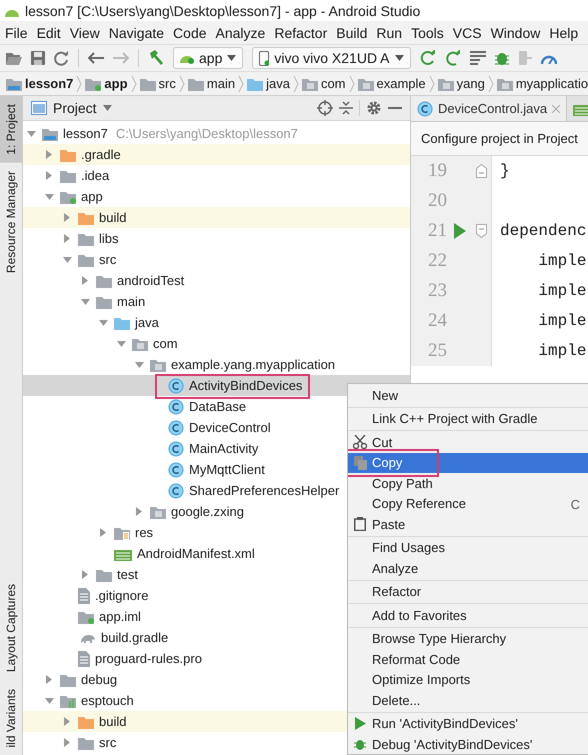 The height and width of the screenshot is (755, 588). What do you see at coordinates (96, 58) in the screenshot?
I see `back-arrow-icon` at bounding box center [96, 58].